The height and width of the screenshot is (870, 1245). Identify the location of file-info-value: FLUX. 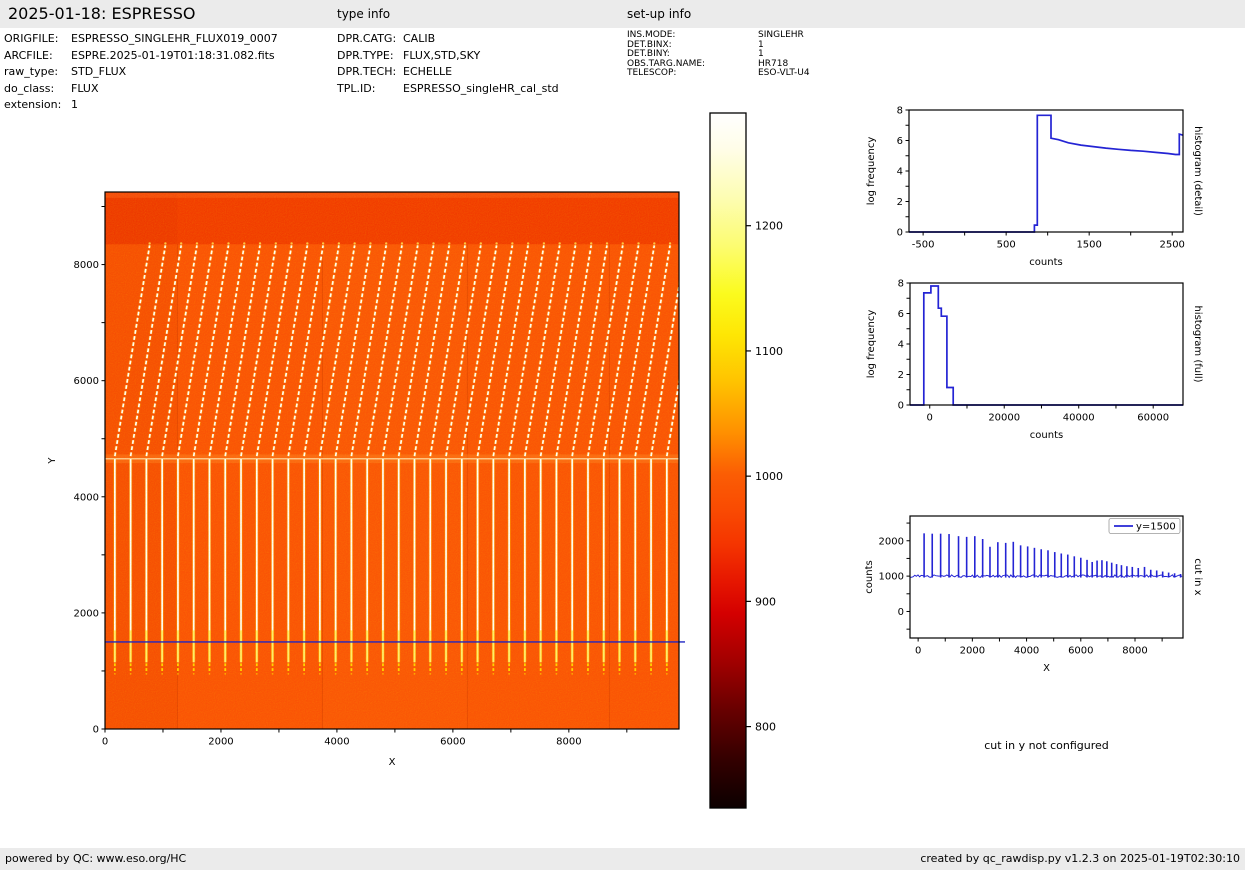
(85, 88).